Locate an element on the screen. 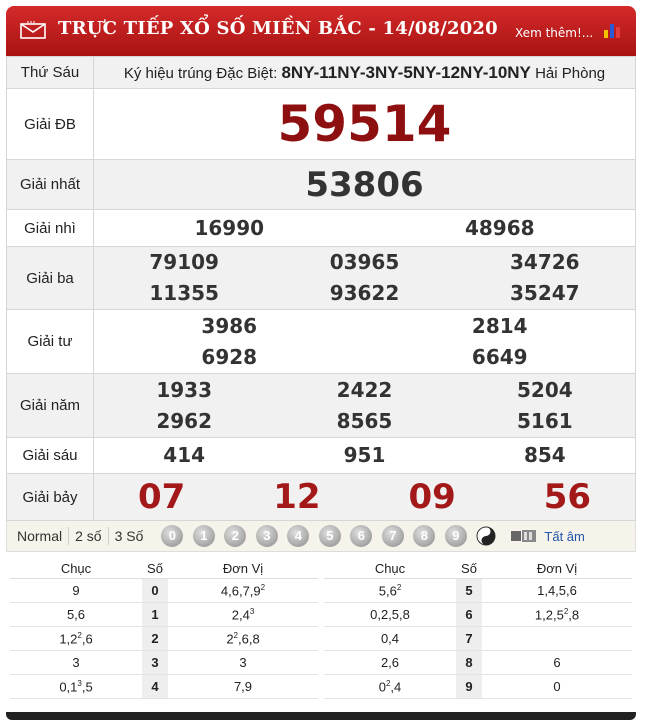 Image resolution: width=648 pixels, height=728 pixels. first-prize-number: 53806 is located at coordinates (364, 184).